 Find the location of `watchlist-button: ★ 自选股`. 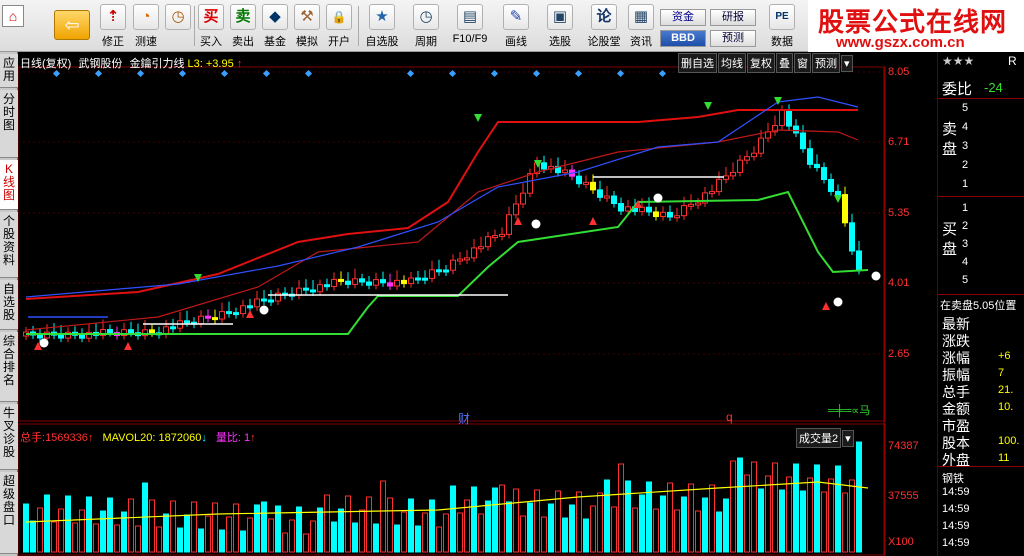

watchlist-button: ★ 自选股 is located at coordinates (382, 27).